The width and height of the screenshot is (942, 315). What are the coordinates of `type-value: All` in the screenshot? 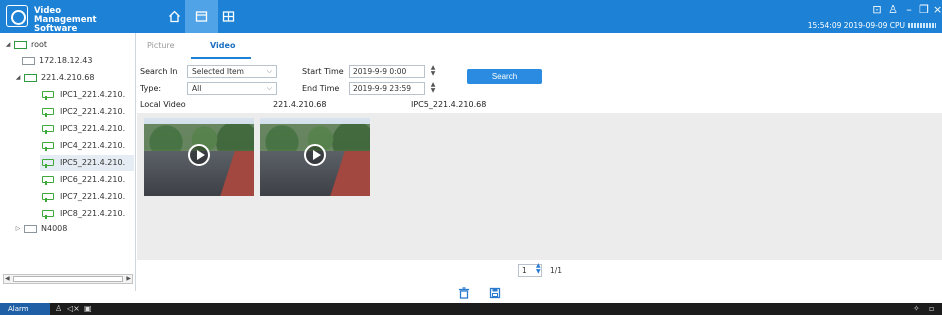 It's located at (197, 88).